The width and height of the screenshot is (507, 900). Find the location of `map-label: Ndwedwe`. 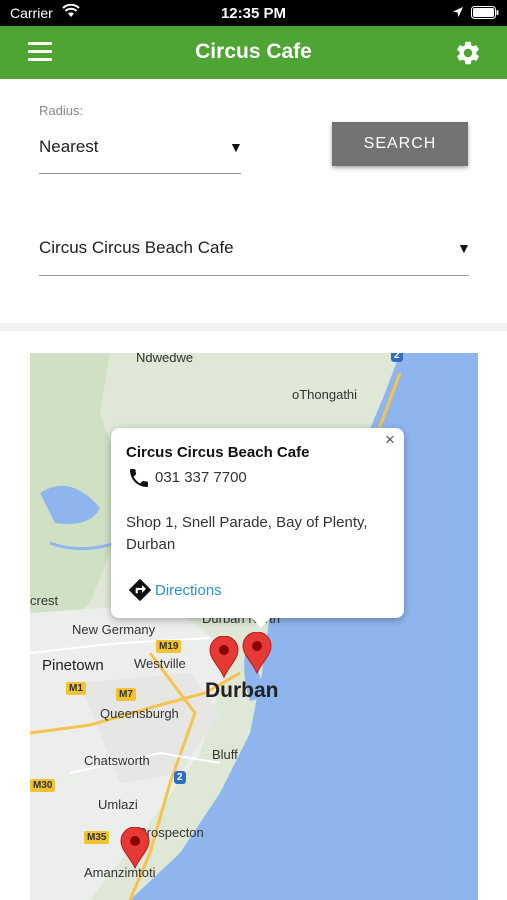

map-label: Ndwedwe is located at coordinates (165, 359).